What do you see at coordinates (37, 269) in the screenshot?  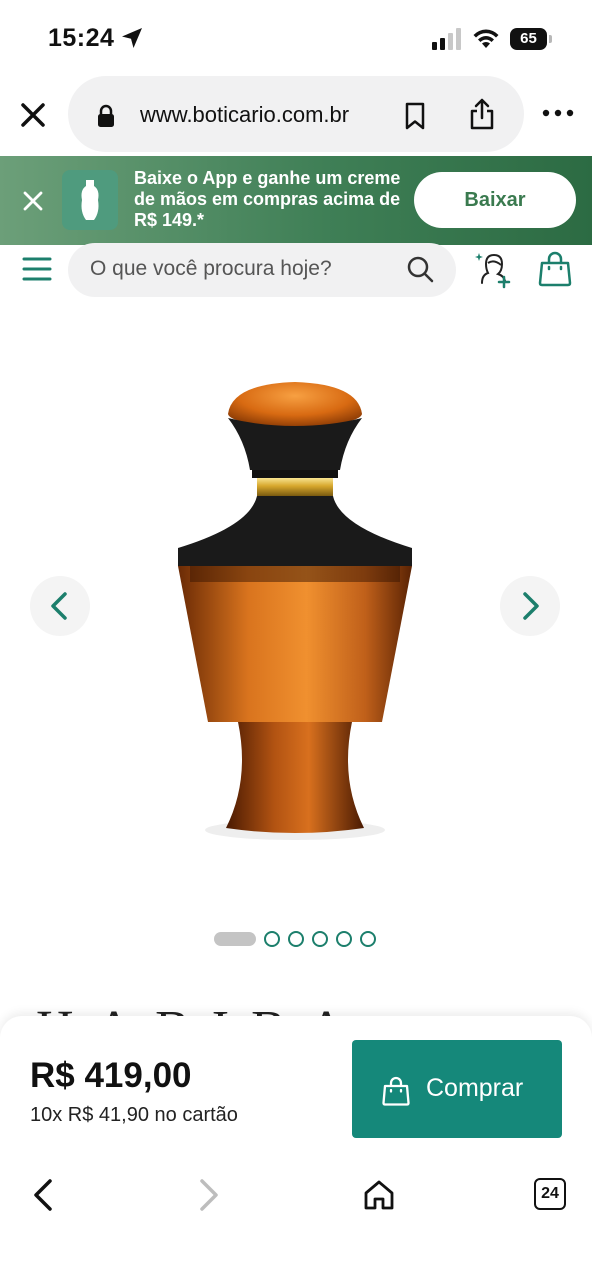 I see `menu-icon` at bounding box center [37, 269].